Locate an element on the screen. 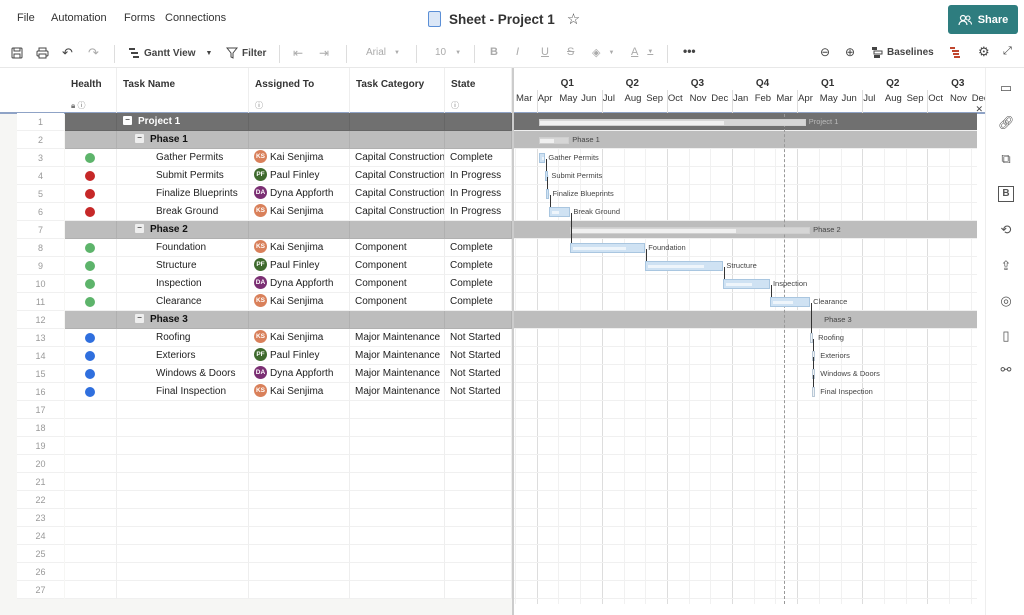 This screenshot has width=1024, height=615. zoom-in-icon: ⊕ is located at coordinates (850, 52).